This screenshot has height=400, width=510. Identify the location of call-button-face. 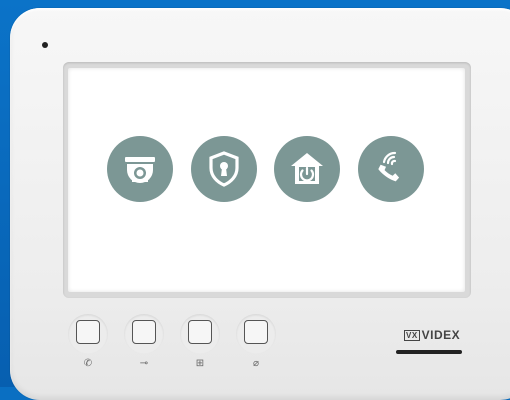
(88, 332).